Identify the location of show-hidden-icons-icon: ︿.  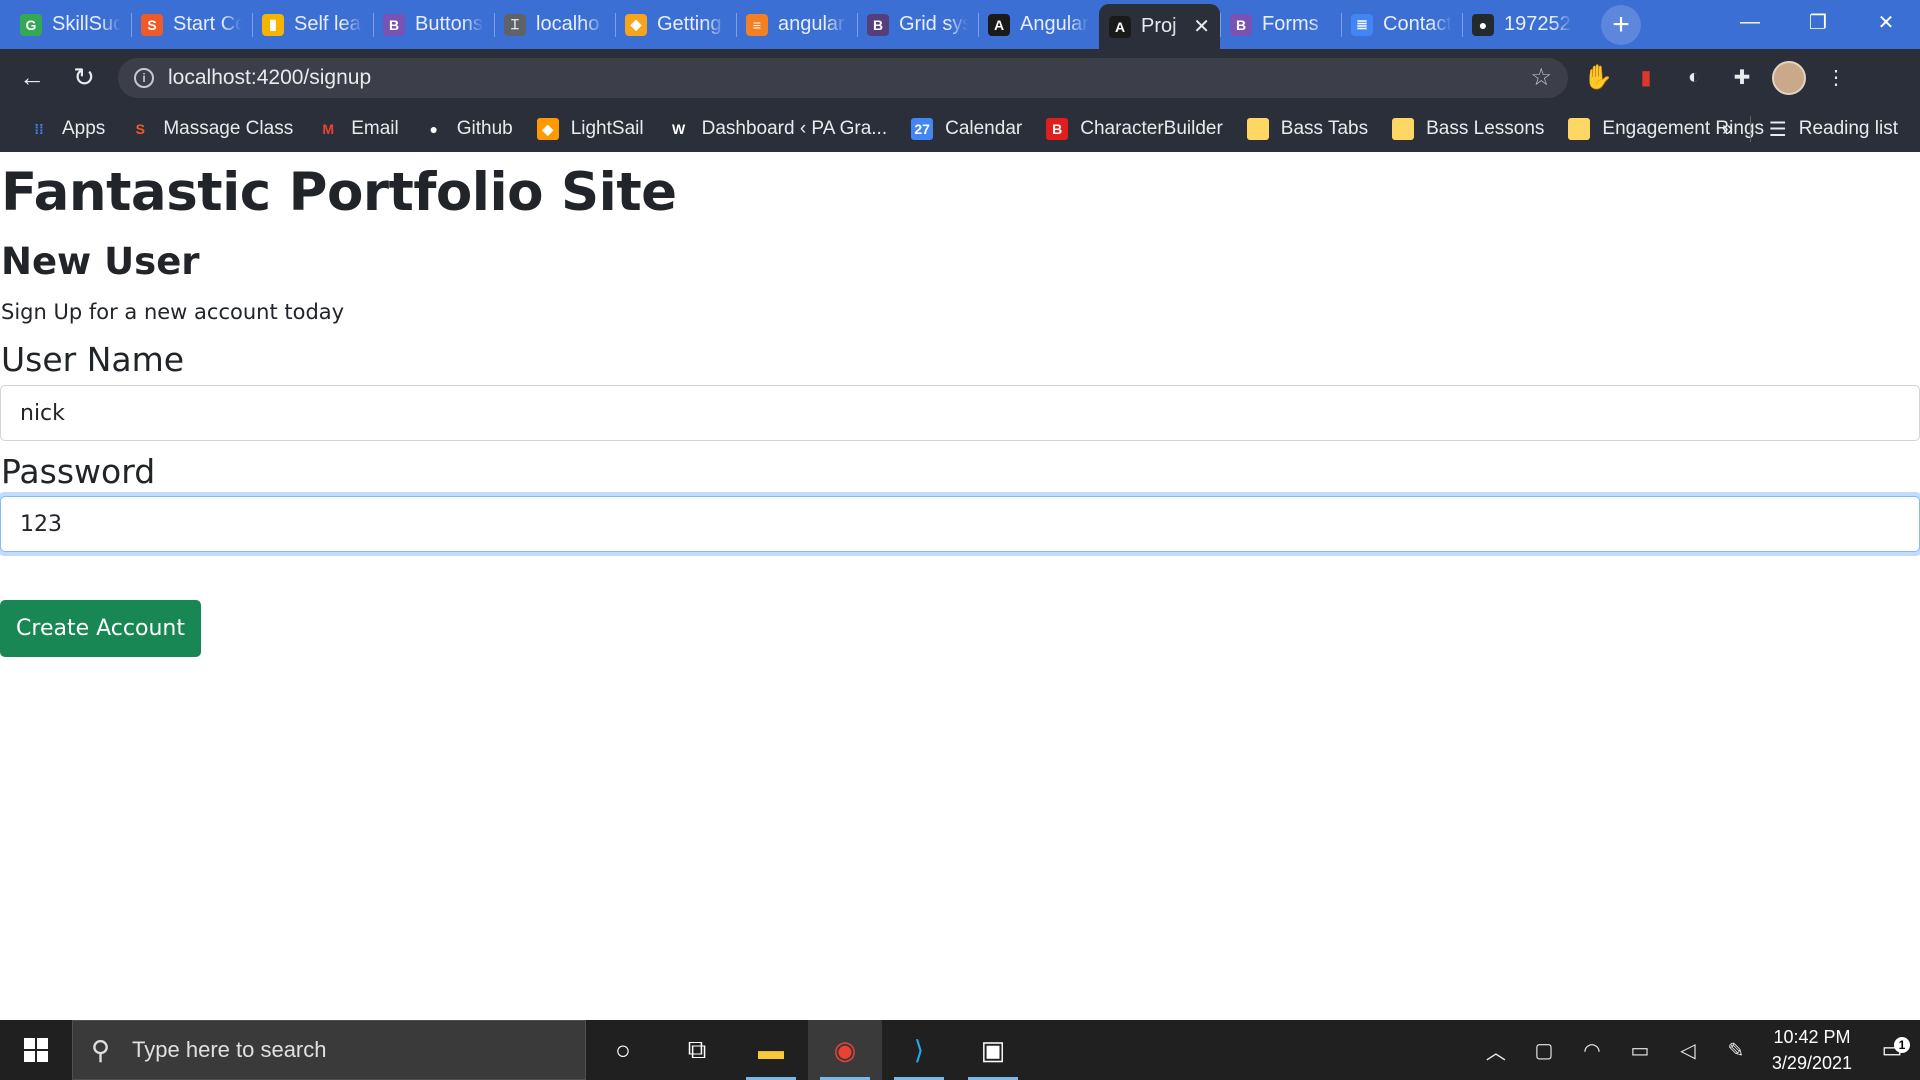
(1496, 1050).